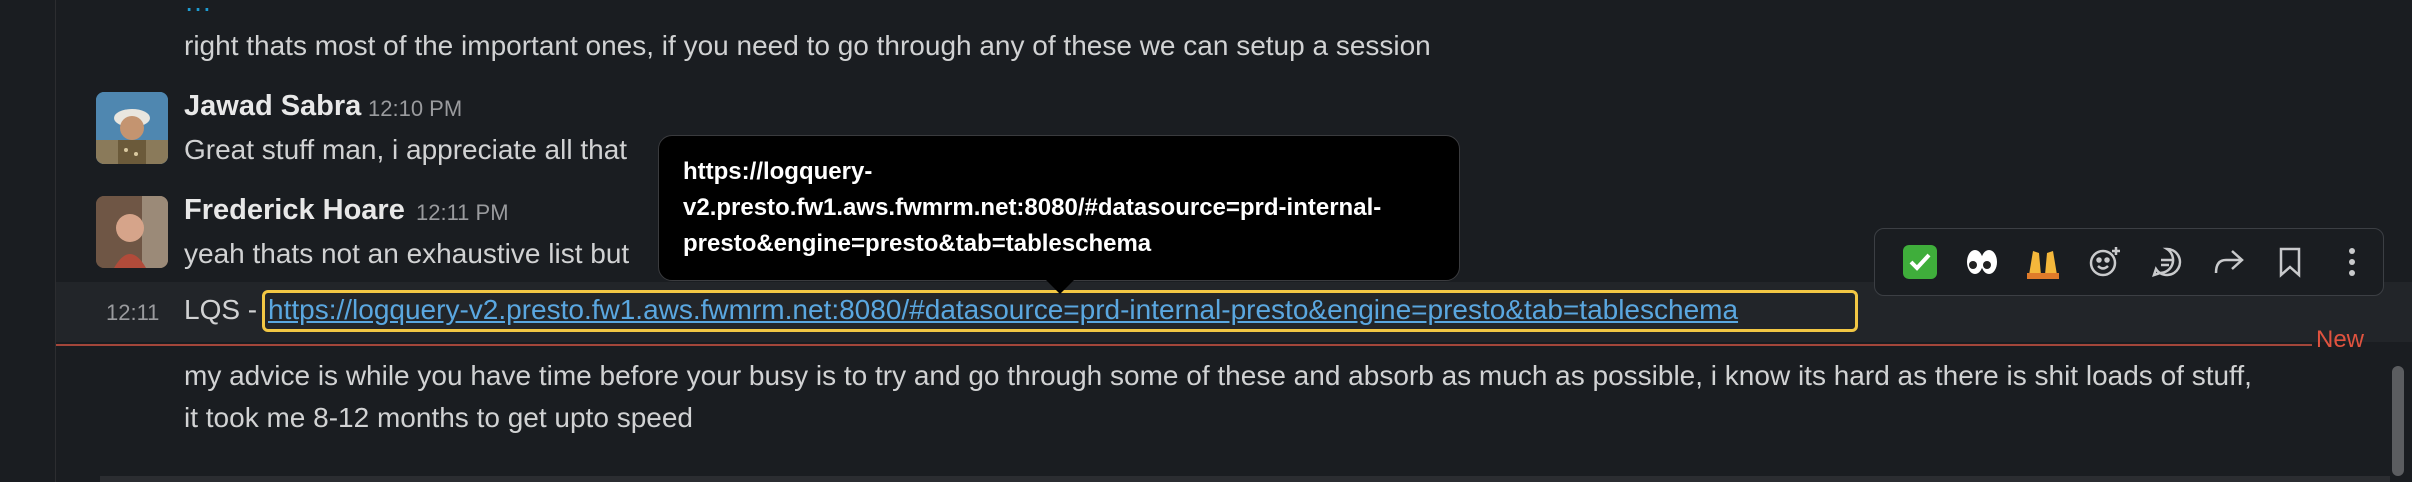 This screenshot has width=2412, height=482. What do you see at coordinates (132, 232) in the screenshot?
I see `avatar-frederick-hoare` at bounding box center [132, 232].